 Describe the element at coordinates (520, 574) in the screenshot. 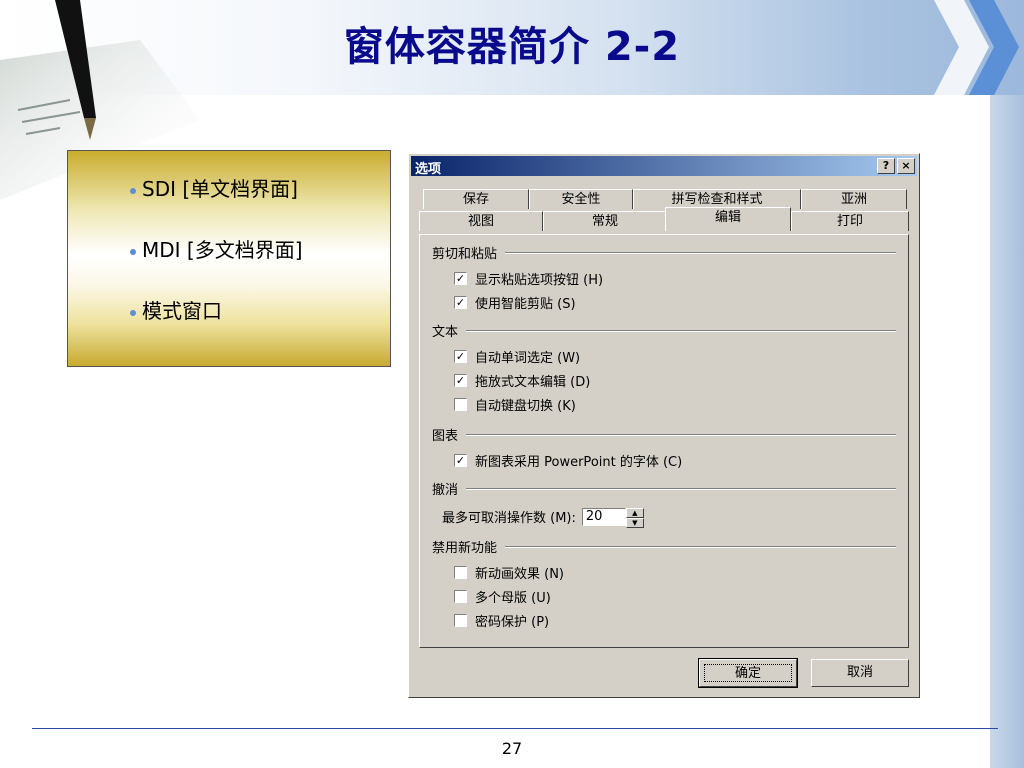

I see `option-label: 新动画效果 (N)` at that location.